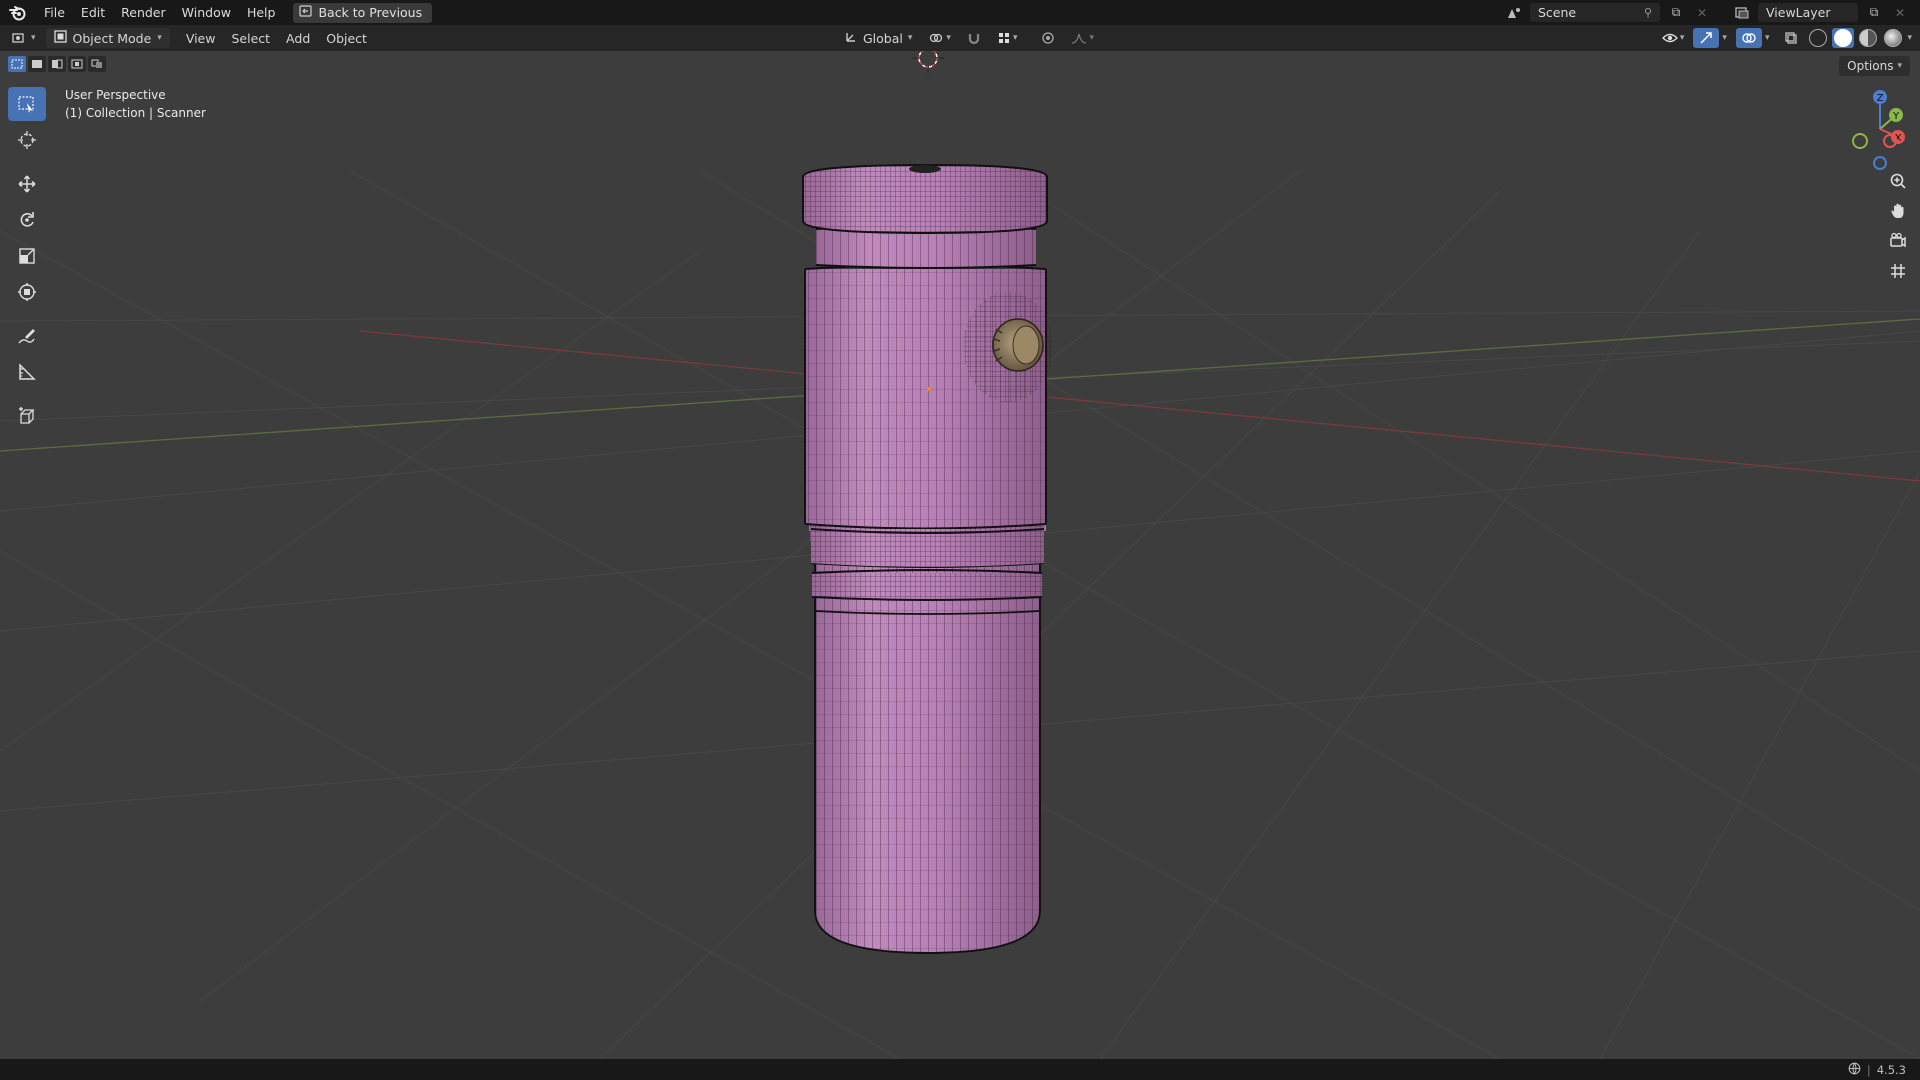 Image resolution: width=1920 pixels, height=1080 pixels. I want to click on visibility-button: ▾, so click(1673, 38).